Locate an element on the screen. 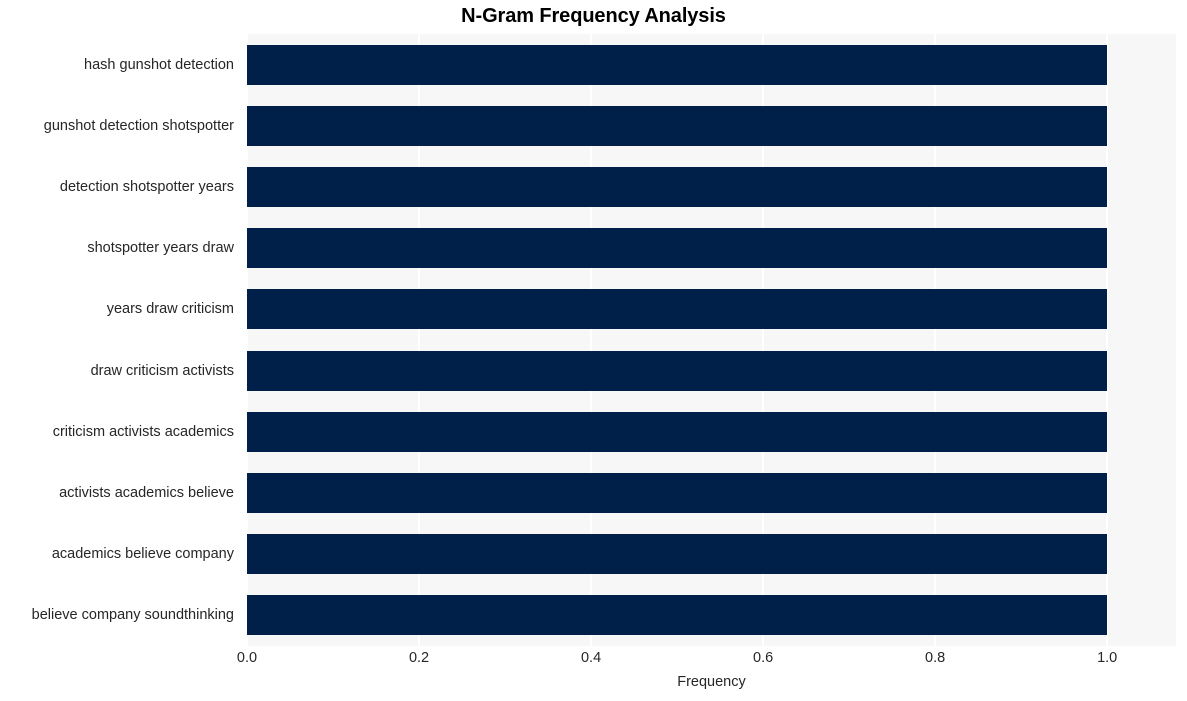 Image resolution: width=1187 pixels, height=701 pixels. y-axis-label: hash gunshot detection is located at coordinates (159, 64).